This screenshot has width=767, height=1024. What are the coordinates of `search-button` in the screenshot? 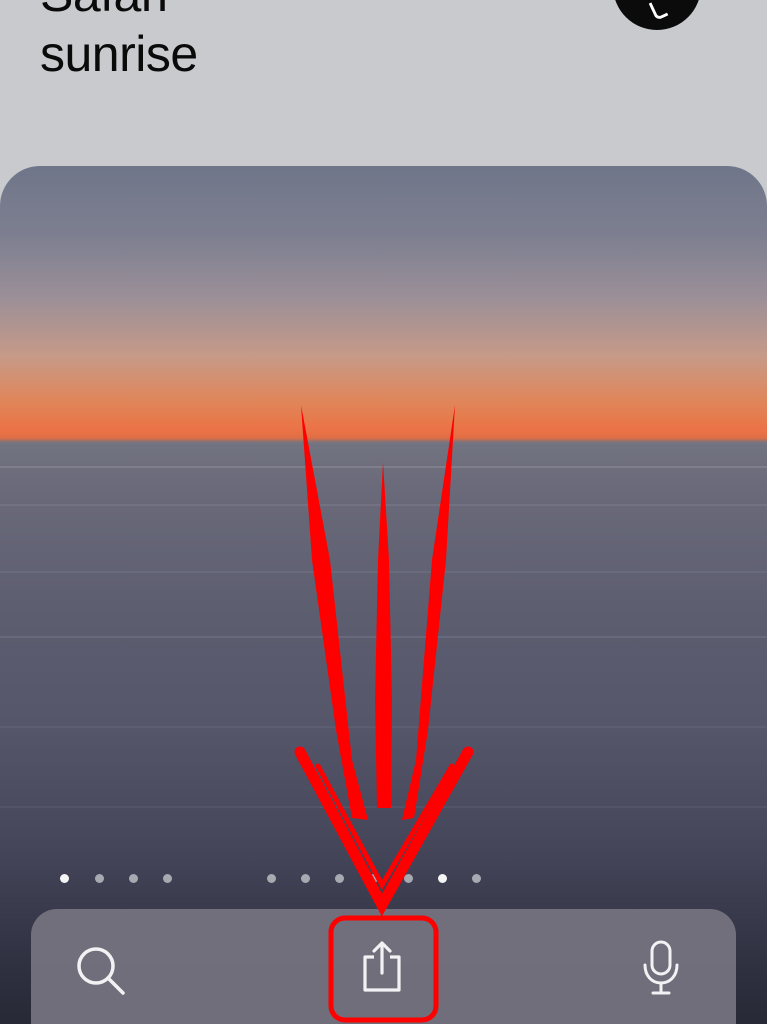 It's located at (101, 971).